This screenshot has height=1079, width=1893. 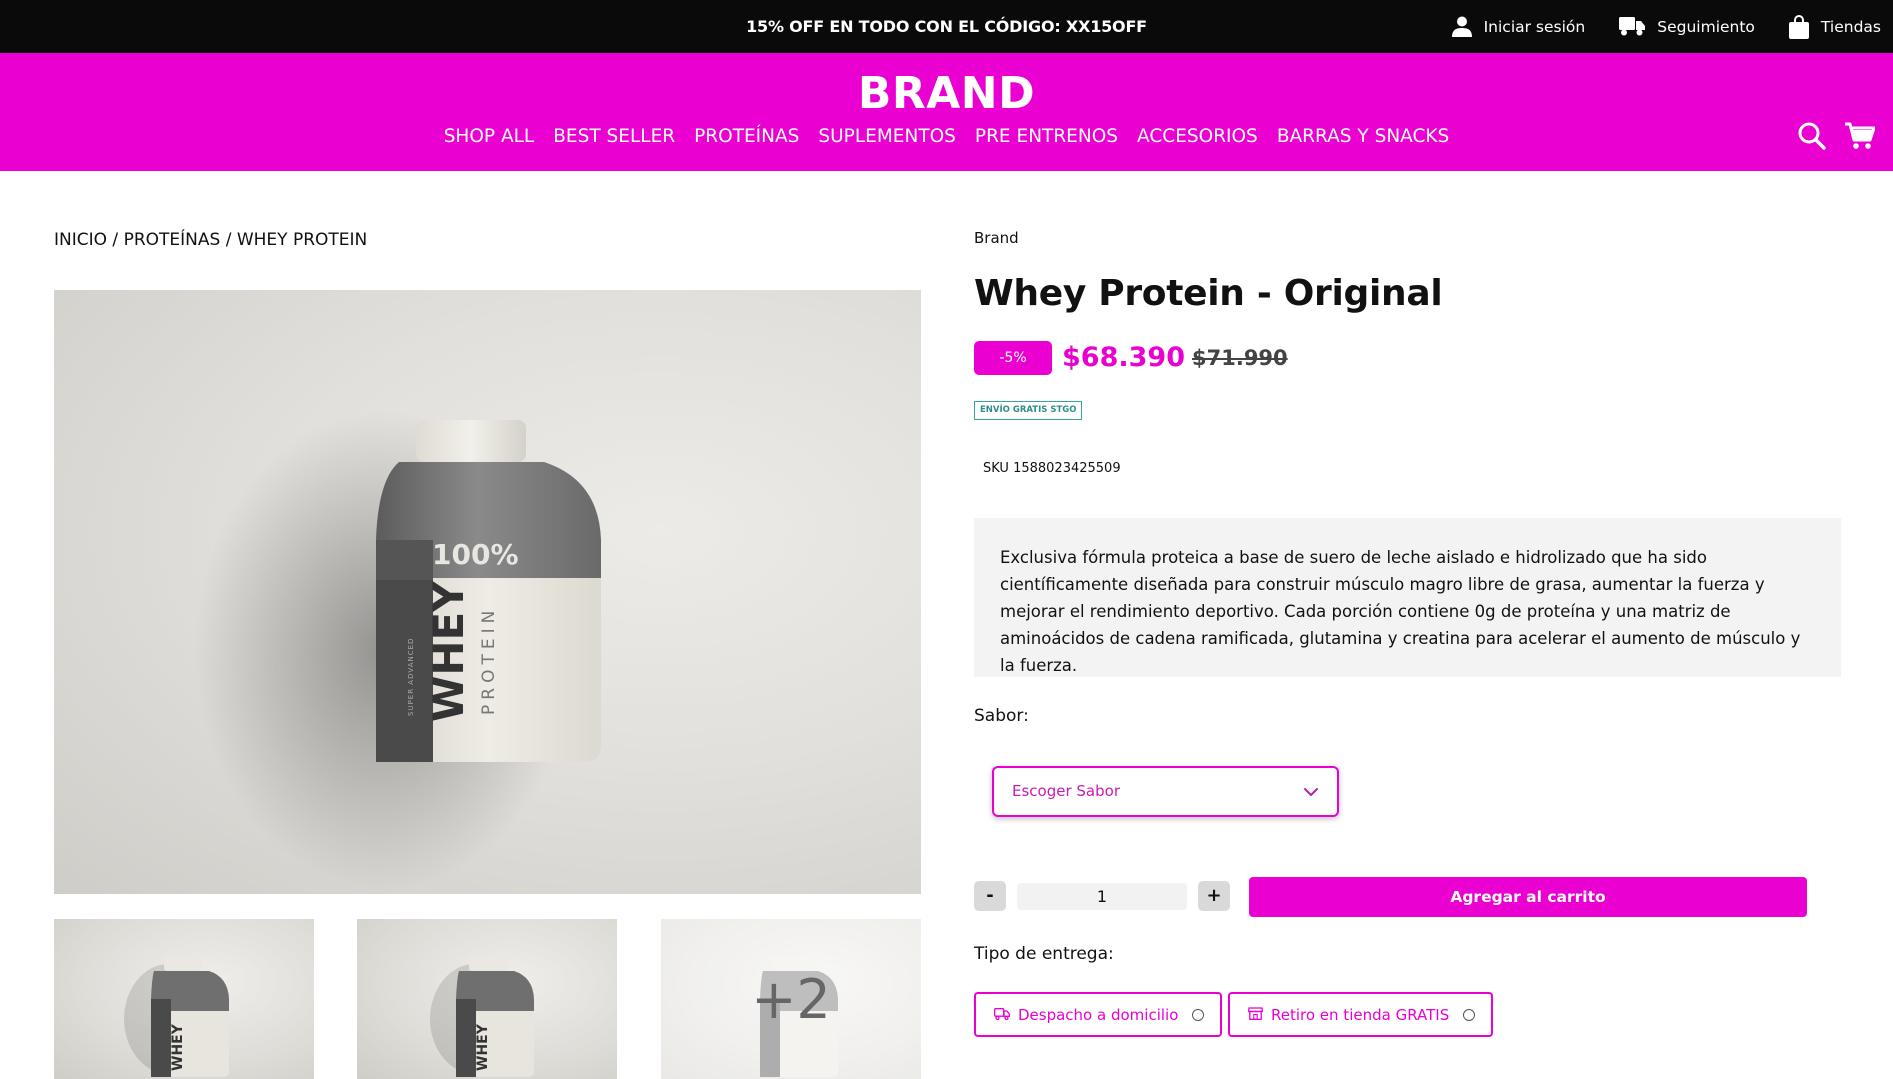 I want to click on breadcrumb: INICIO / PROTEÍNAS / WHEY PROTEIN, so click(x=210, y=240).